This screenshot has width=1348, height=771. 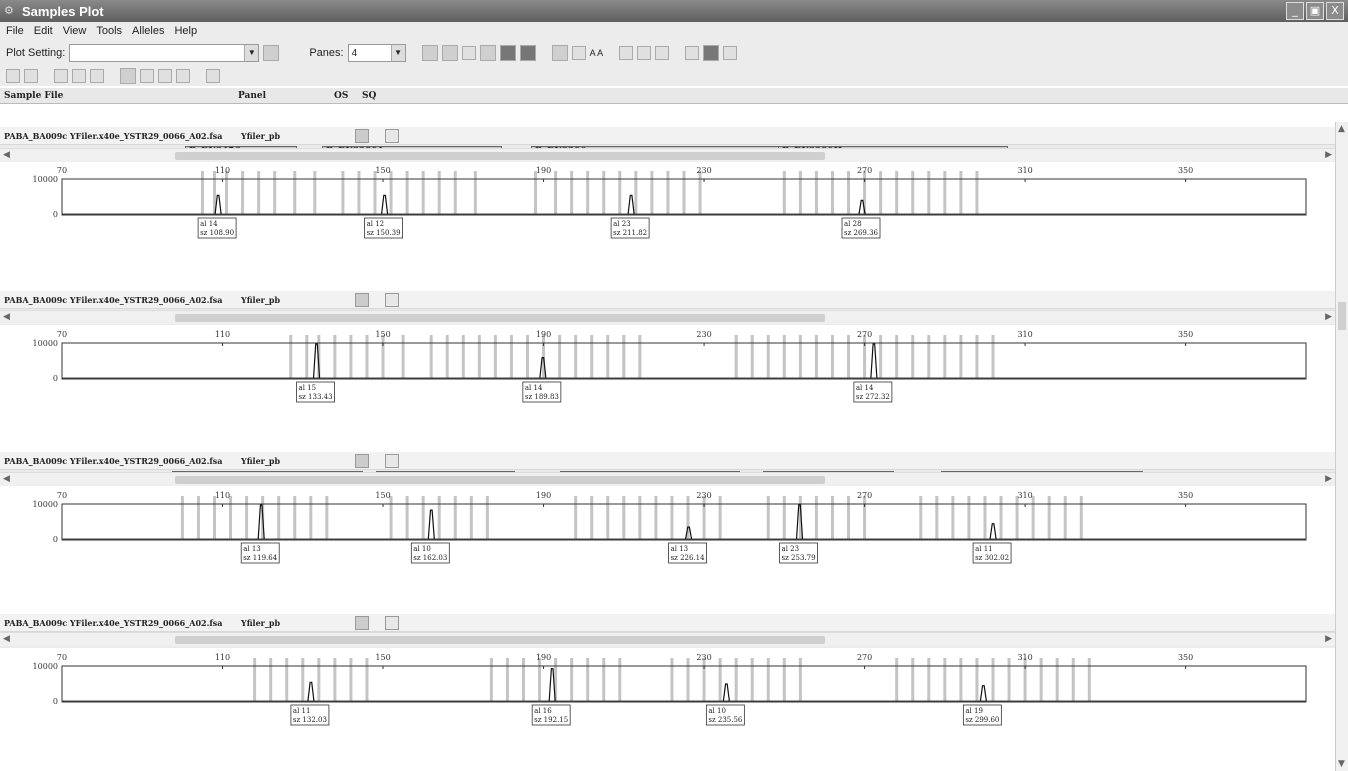 I want to click on menu-view: View, so click(x=75, y=31).